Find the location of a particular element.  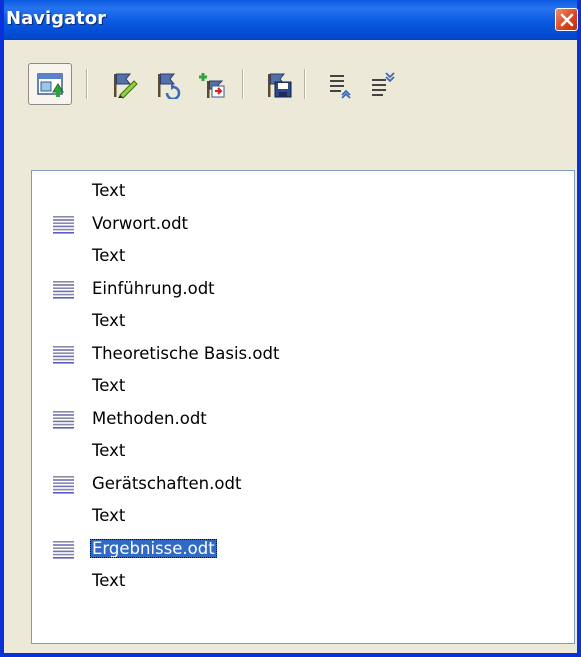

close-icon is located at coordinates (567, 20).